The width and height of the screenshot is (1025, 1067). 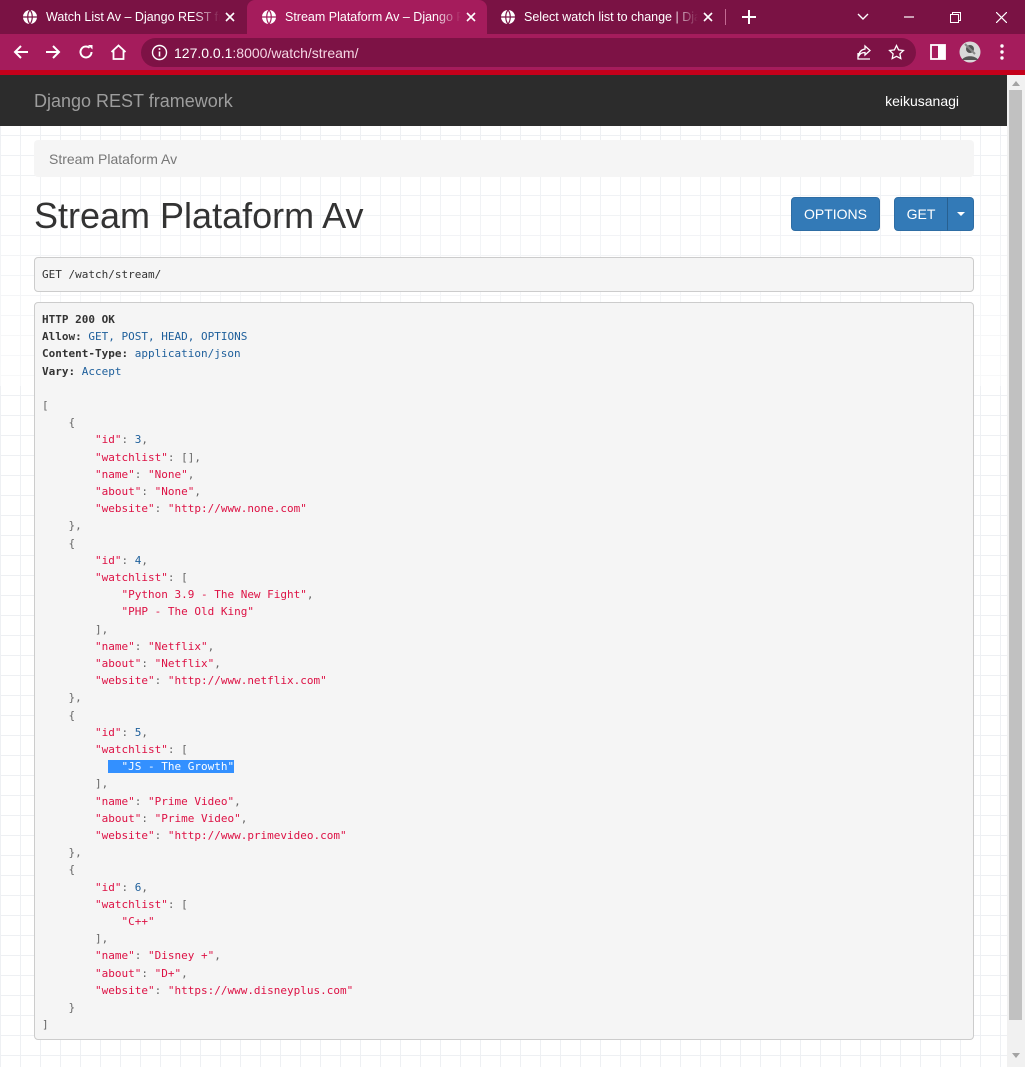 I want to click on profile-button, so click(x=970, y=52).